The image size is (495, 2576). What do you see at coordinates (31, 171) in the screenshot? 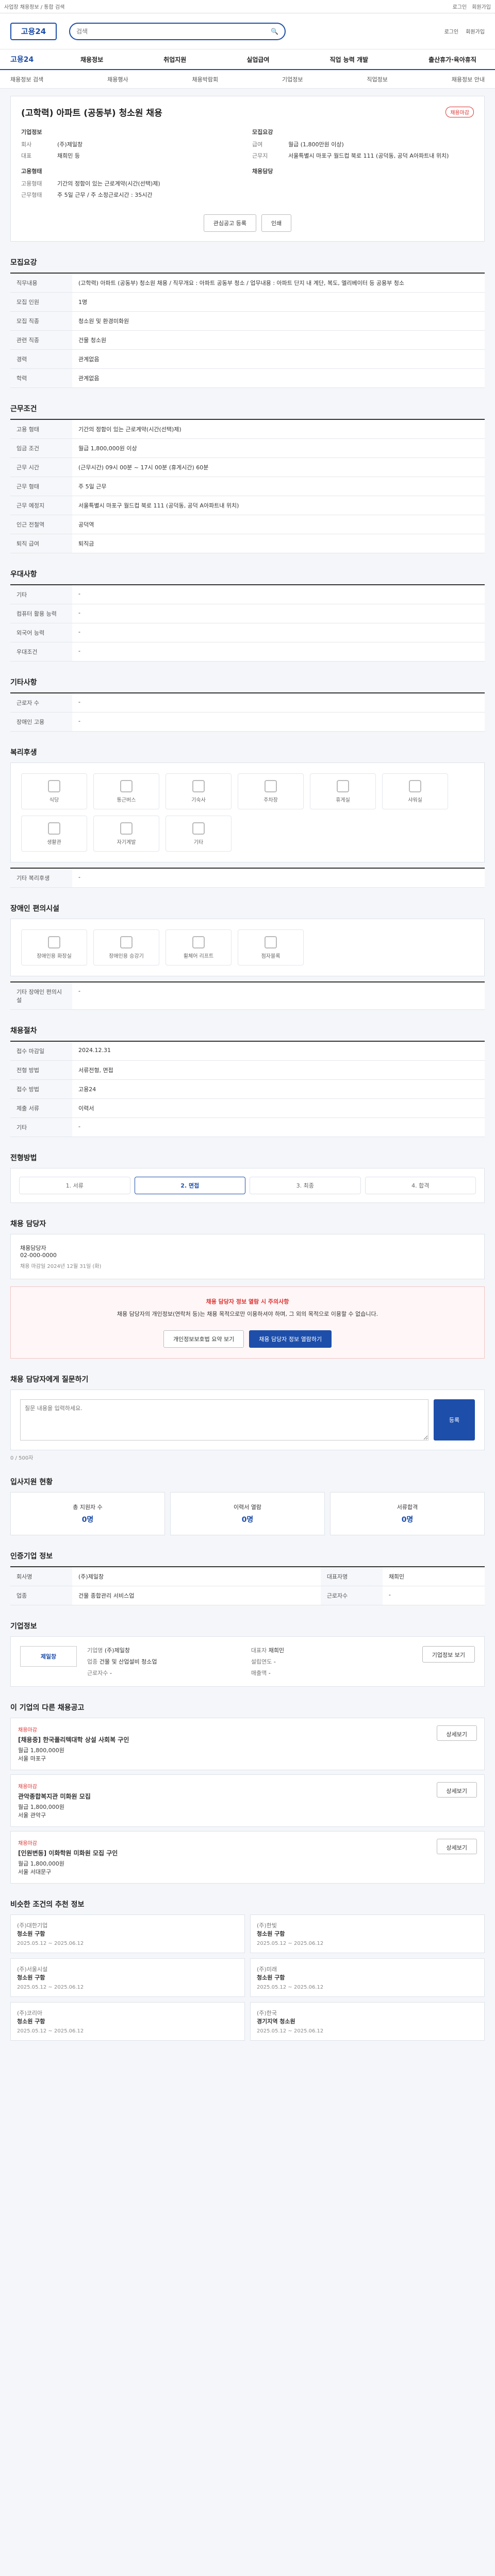
I see `worker-label: 고용형태` at bounding box center [31, 171].